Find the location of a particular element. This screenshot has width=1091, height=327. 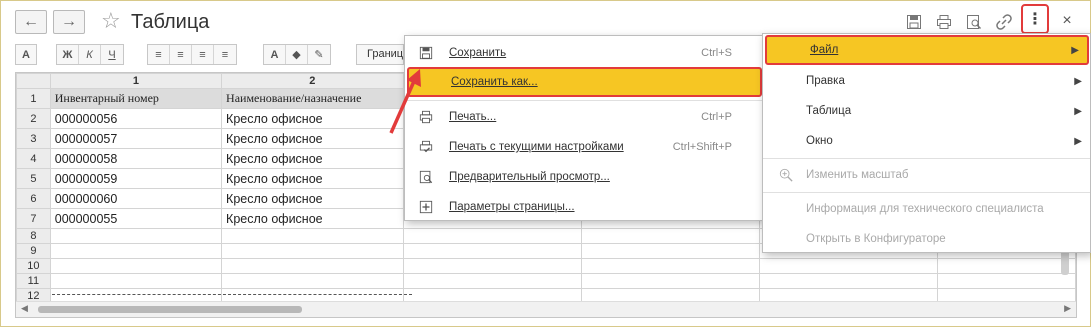

row-number: 4 is located at coordinates (33, 158).